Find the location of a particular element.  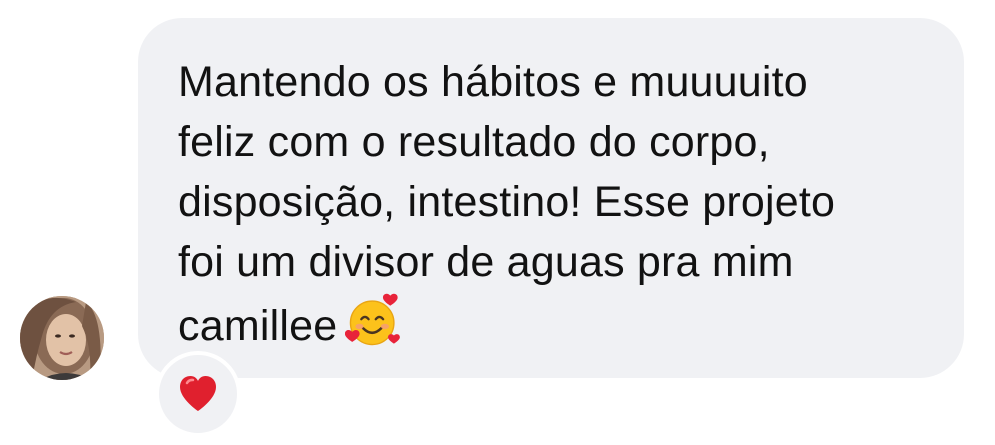

reaction-badge is located at coordinates (198, 394).